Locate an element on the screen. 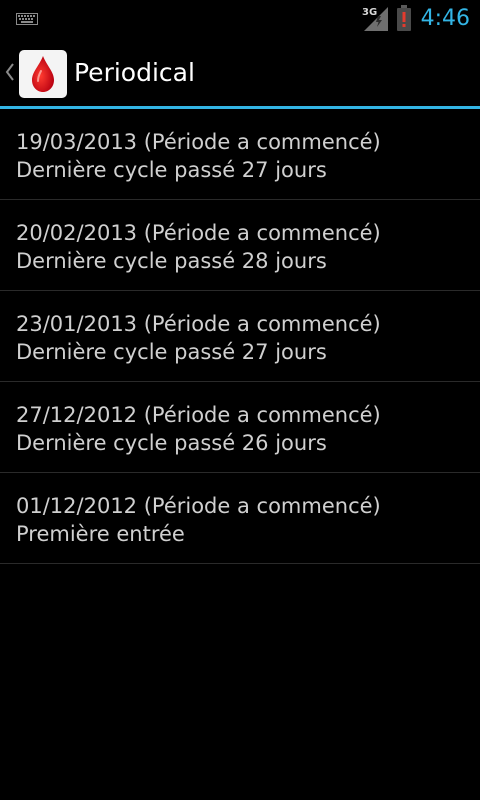 The width and height of the screenshot is (480, 800). app-logo is located at coordinates (43, 74).